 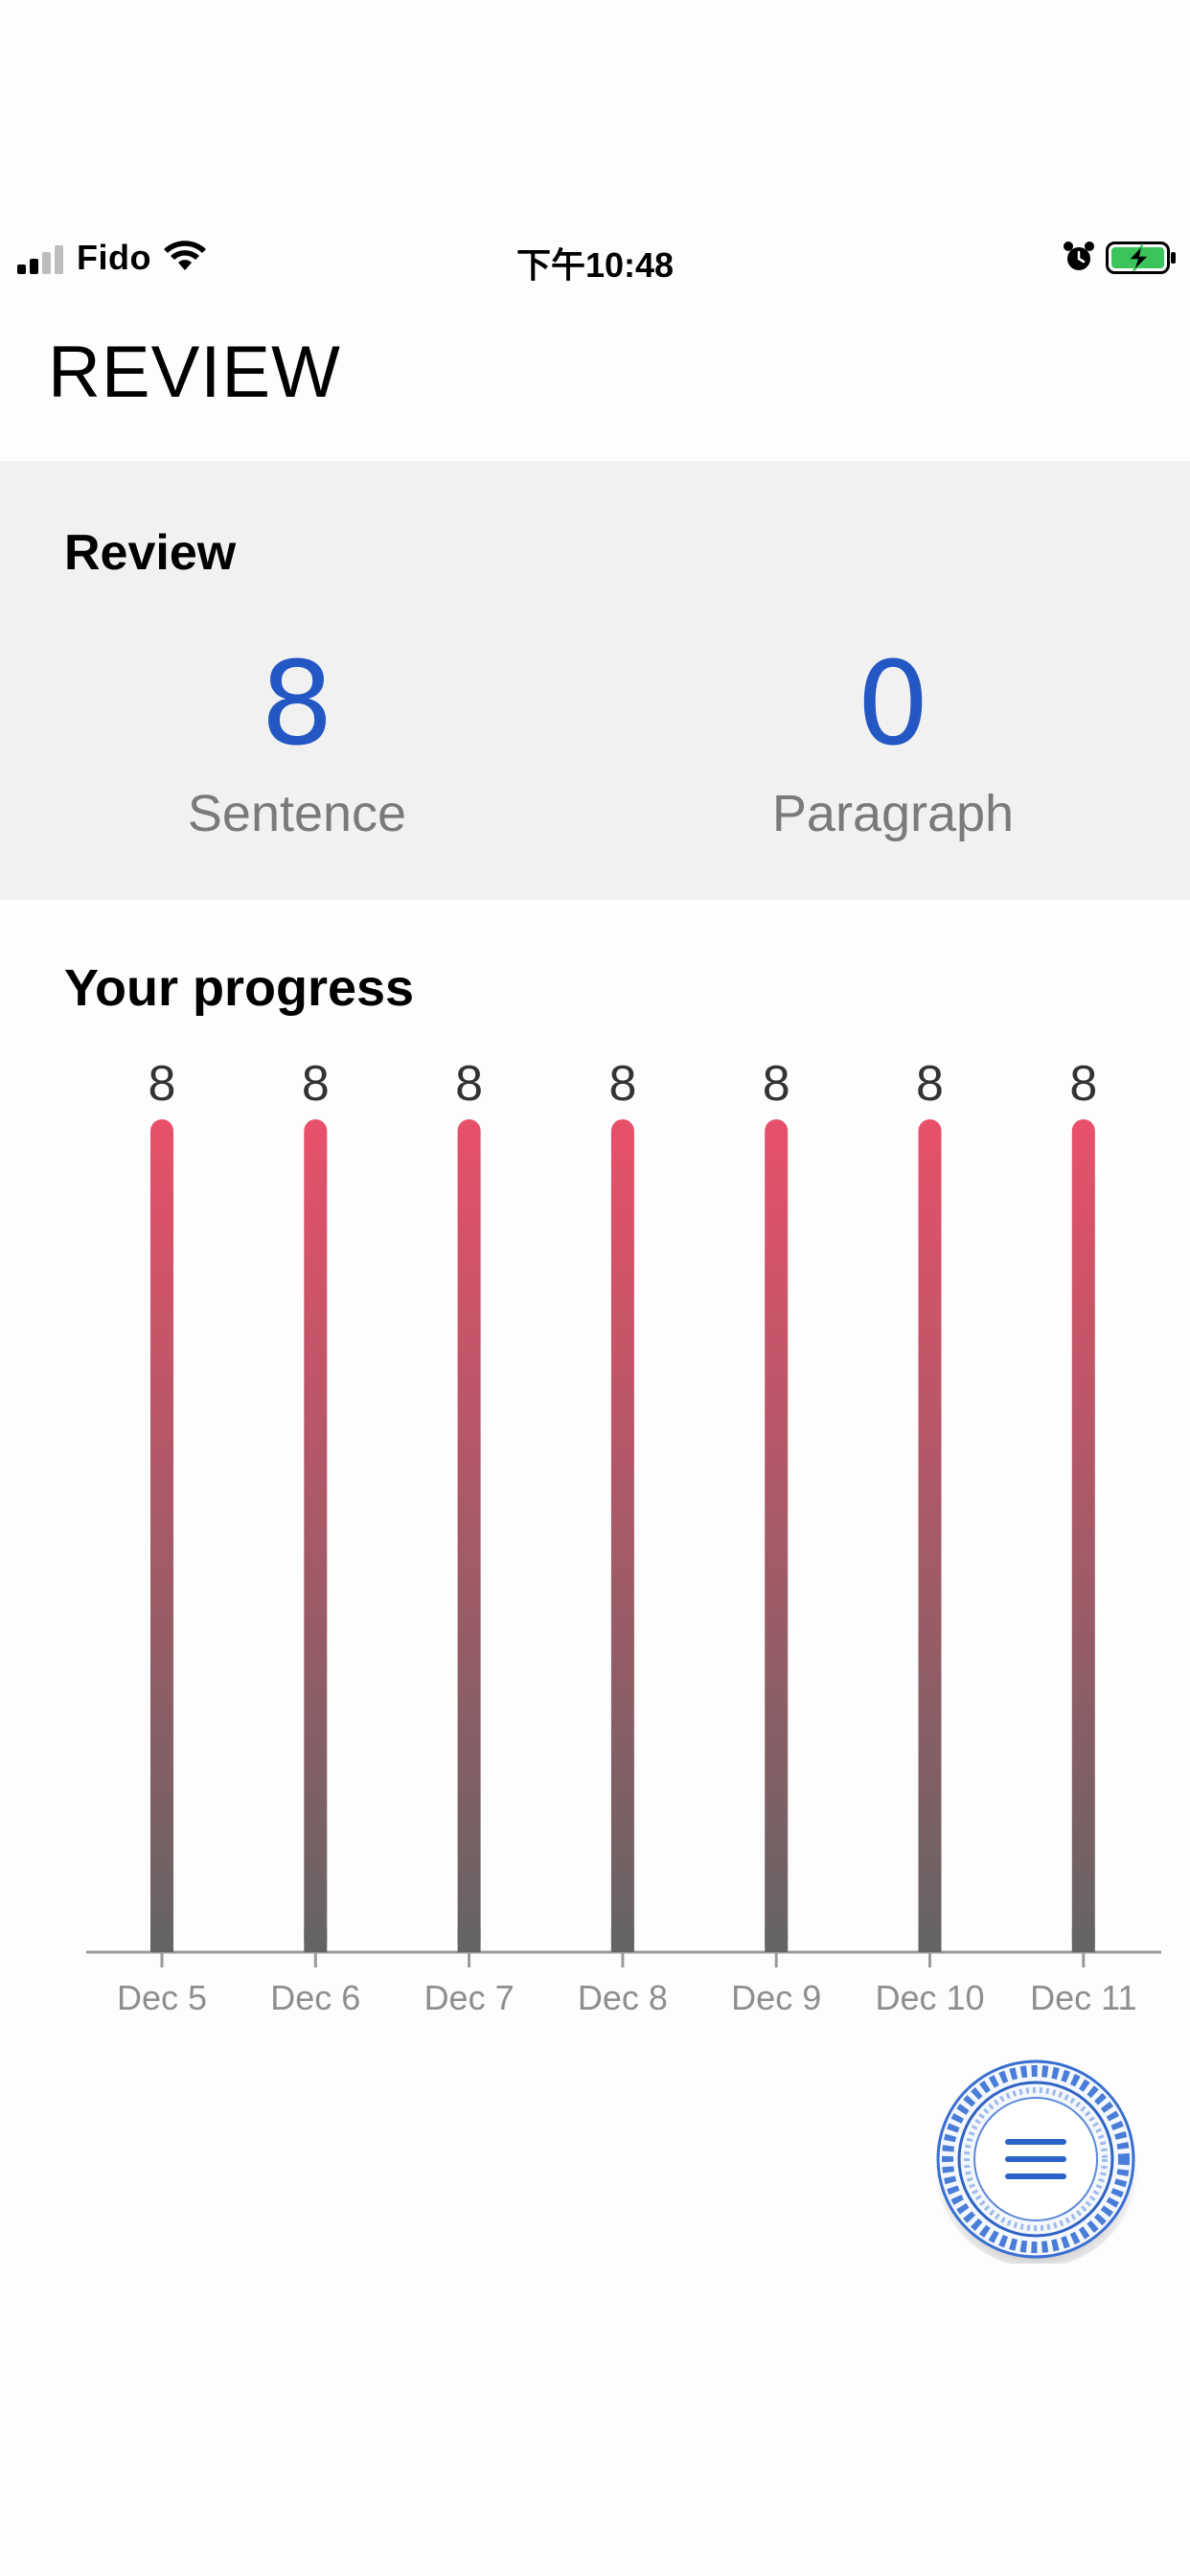 I want to click on fab-plate-graphic, so click(x=1037, y=2163).